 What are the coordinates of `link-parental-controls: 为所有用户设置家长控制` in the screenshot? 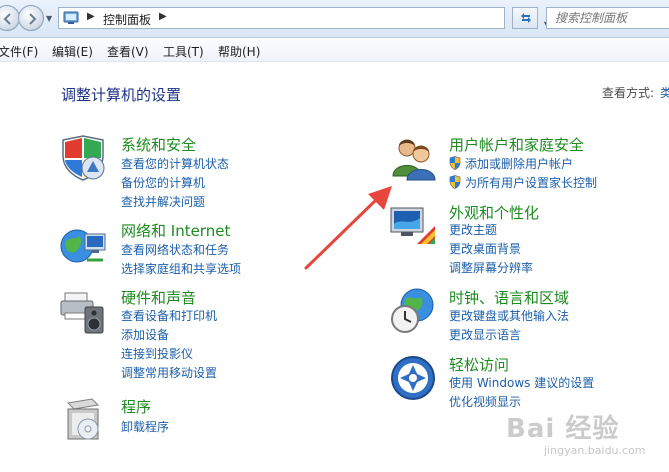 It's located at (523, 182).